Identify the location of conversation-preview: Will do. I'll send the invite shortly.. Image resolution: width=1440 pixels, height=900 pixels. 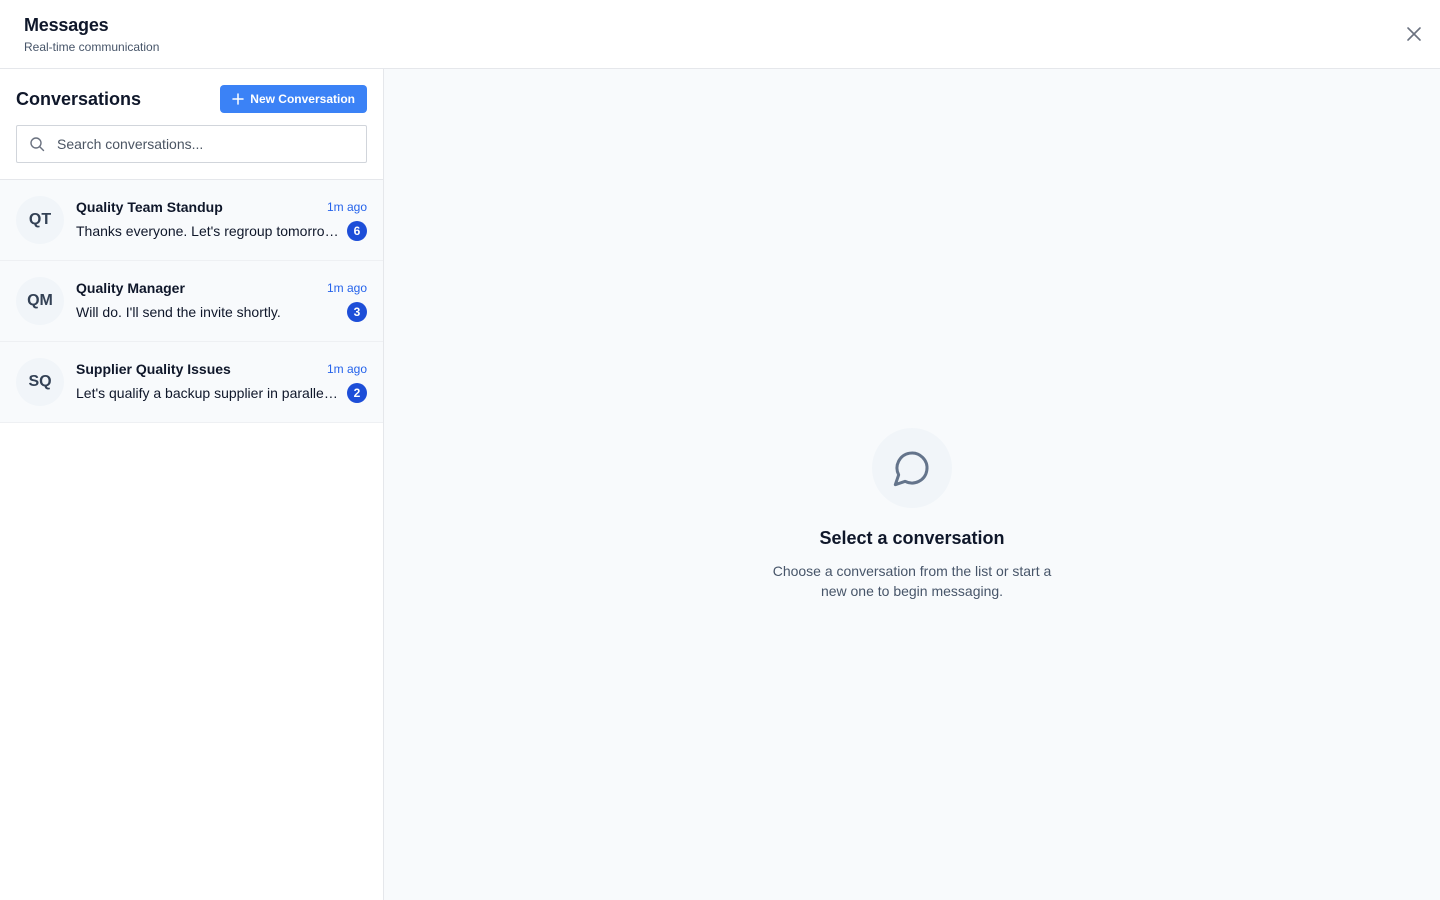
(178, 312).